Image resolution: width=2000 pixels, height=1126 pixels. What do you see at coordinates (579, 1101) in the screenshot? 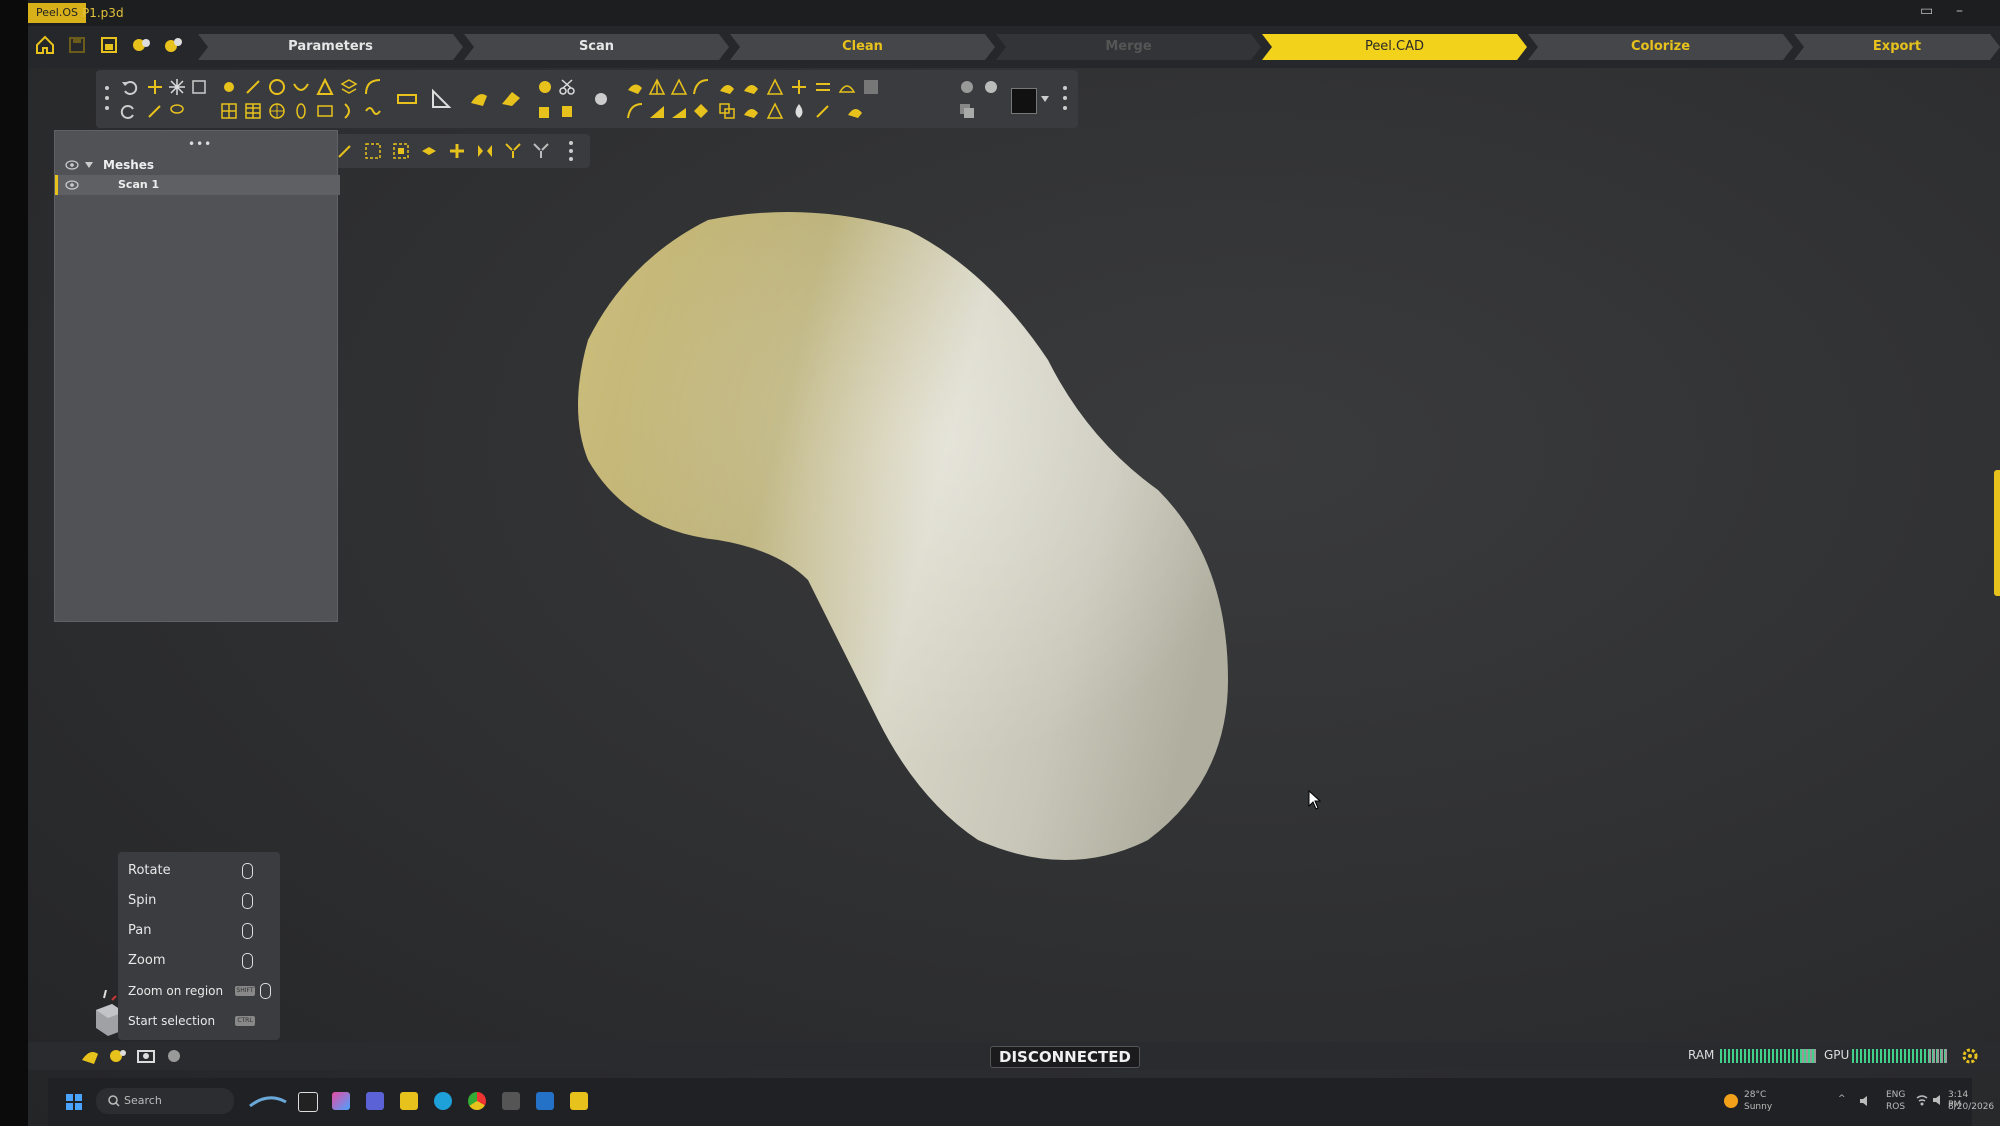
I see `peel-app-icon` at bounding box center [579, 1101].